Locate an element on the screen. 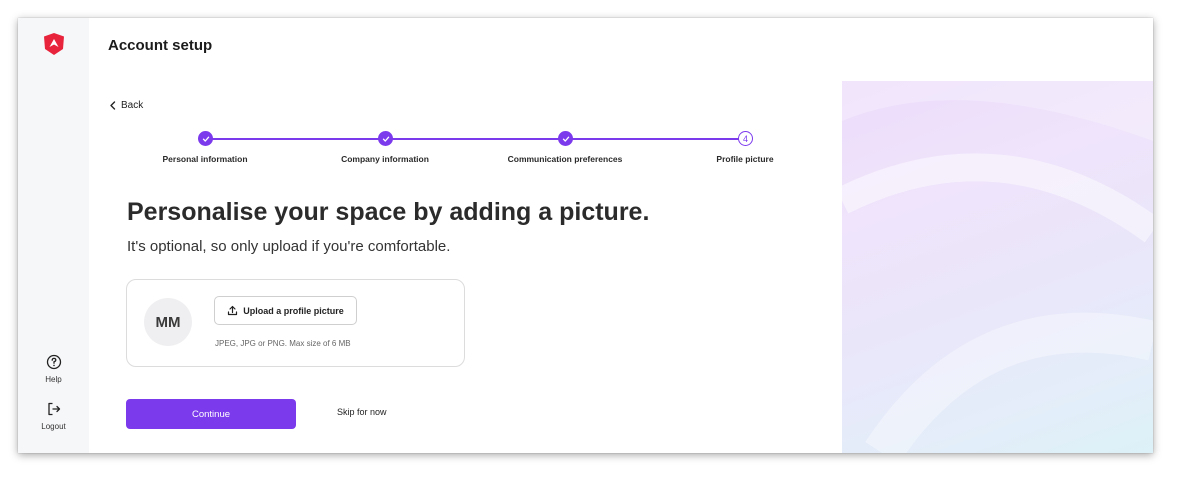 The image size is (1188, 488). step-label-communication-preferences: Communication preferences is located at coordinates (565, 159).